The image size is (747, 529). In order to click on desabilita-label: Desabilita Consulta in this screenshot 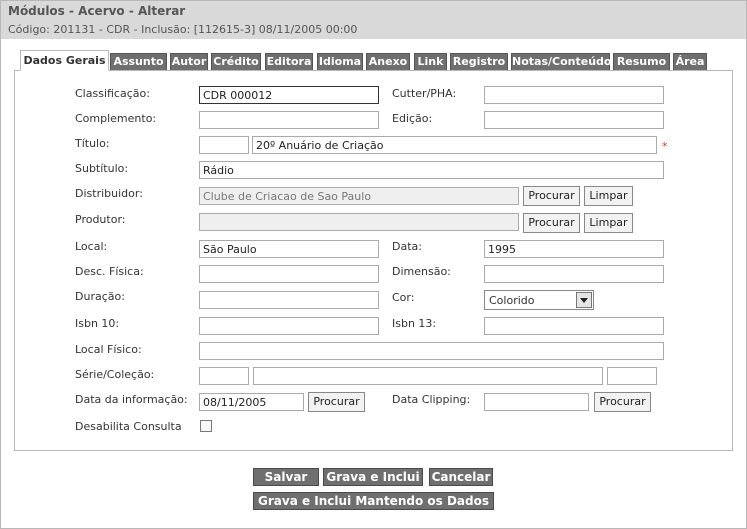, I will do `click(128, 426)`.